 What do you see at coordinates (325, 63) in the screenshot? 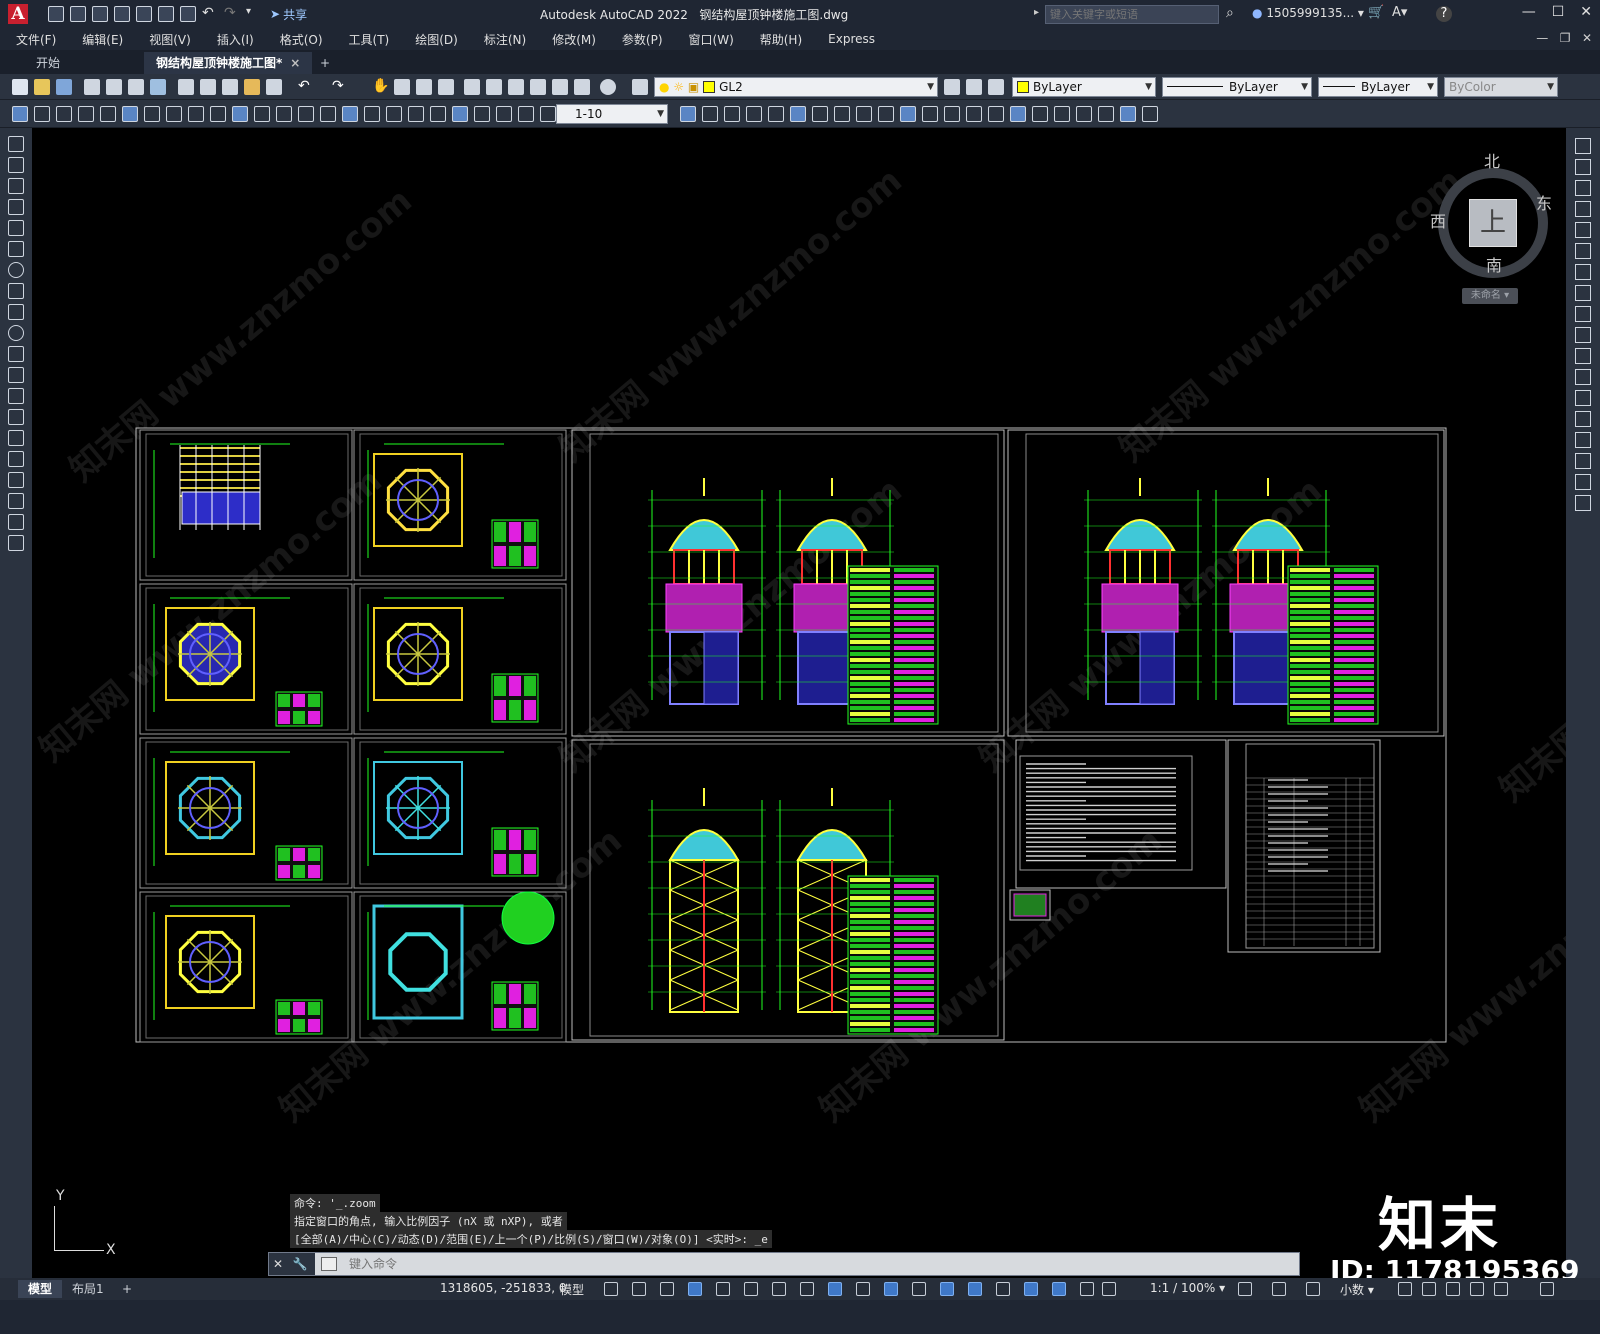
I see `new-tab-button: +` at bounding box center [325, 63].